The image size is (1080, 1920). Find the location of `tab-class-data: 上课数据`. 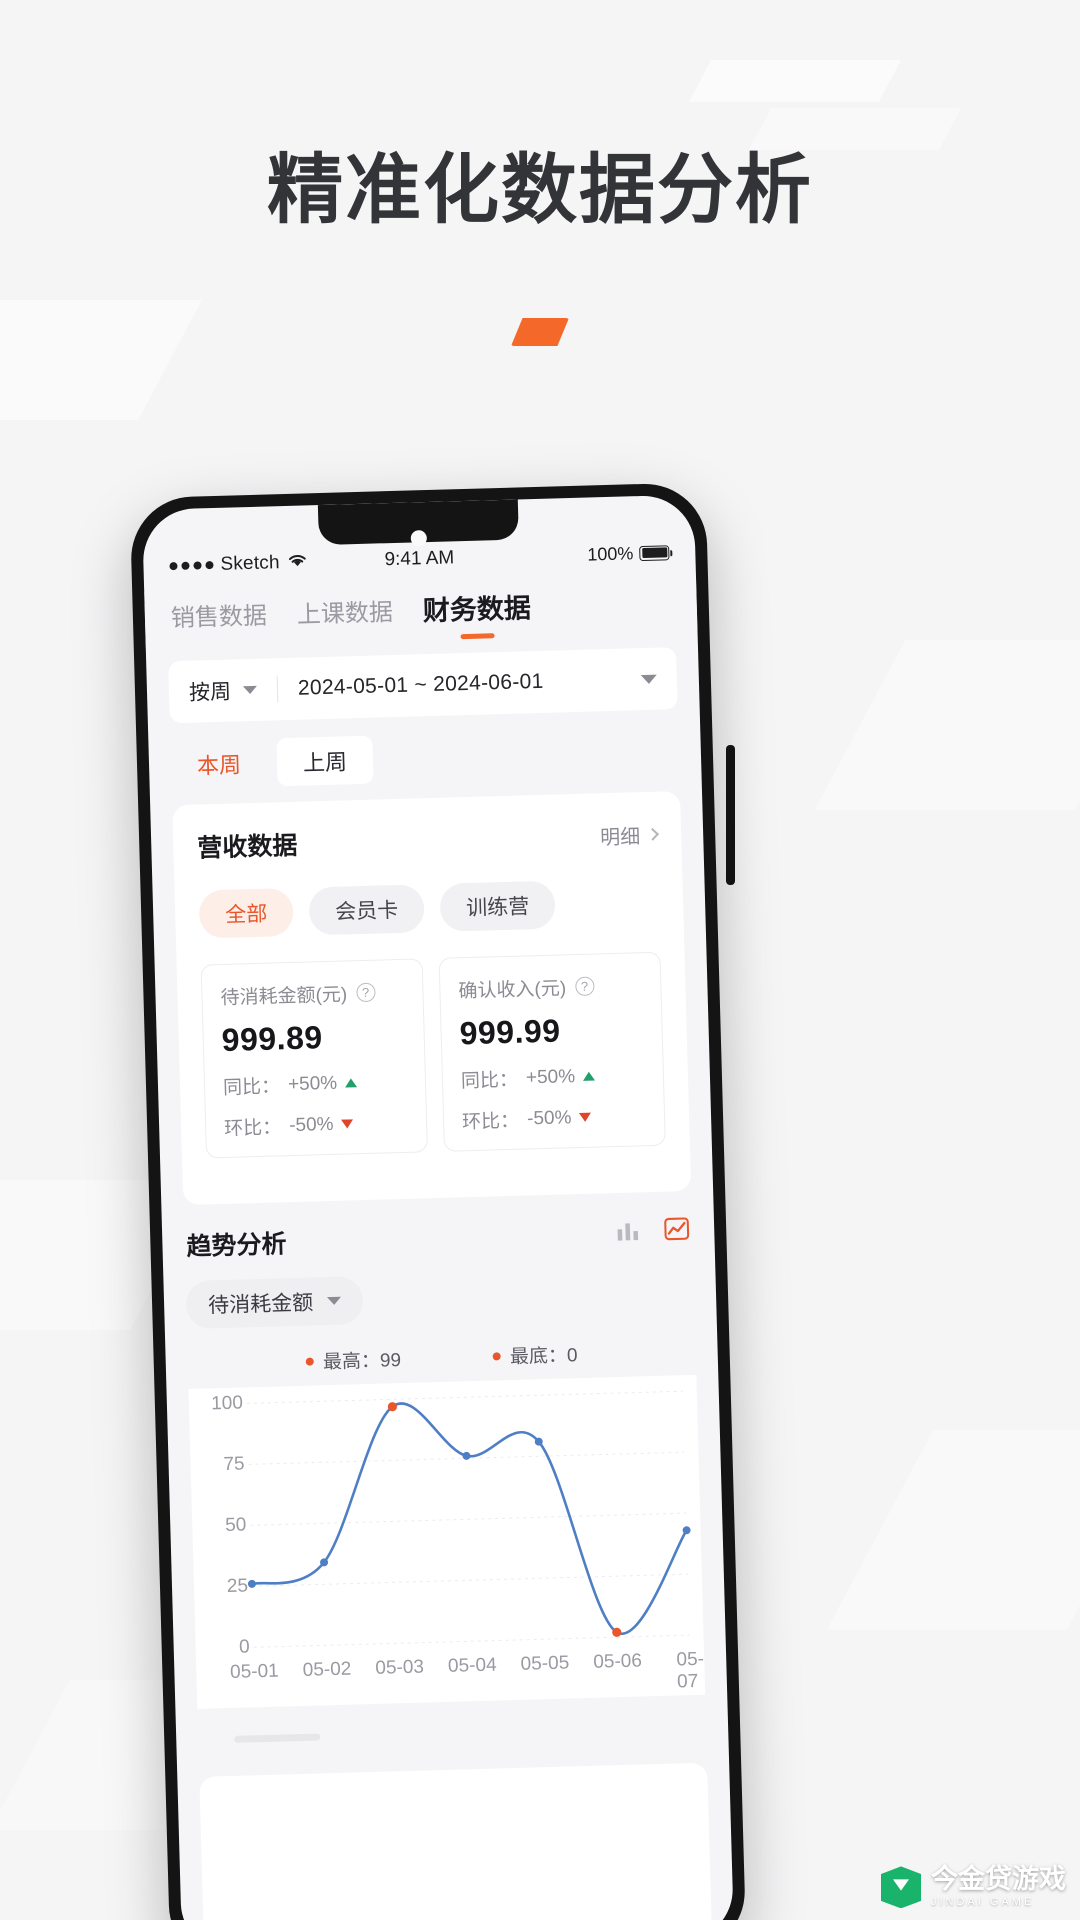

tab-class-data: 上课数据 is located at coordinates (345, 615).